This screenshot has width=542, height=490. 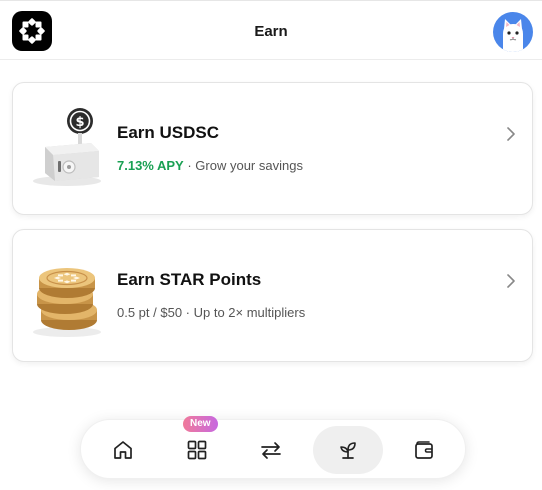 What do you see at coordinates (168, 132) in the screenshot?
I see `card-title: Earn USDSC` at bounding box center [168, 132].